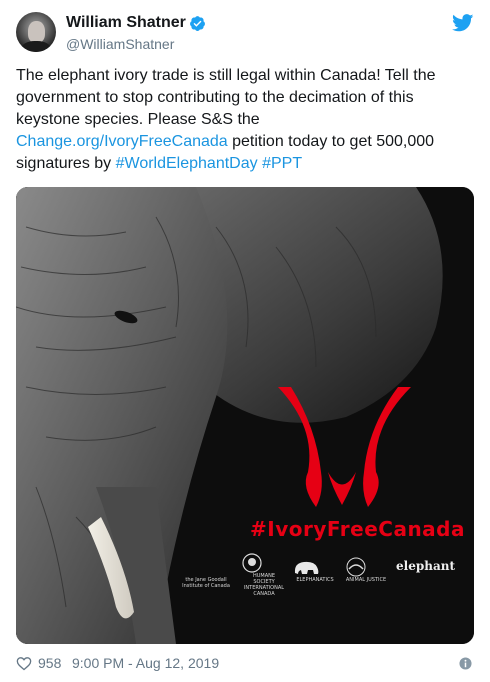  I want to click on jane-goodall-logo: the Jane Goodall Institute of Canada, so click(206, 583).